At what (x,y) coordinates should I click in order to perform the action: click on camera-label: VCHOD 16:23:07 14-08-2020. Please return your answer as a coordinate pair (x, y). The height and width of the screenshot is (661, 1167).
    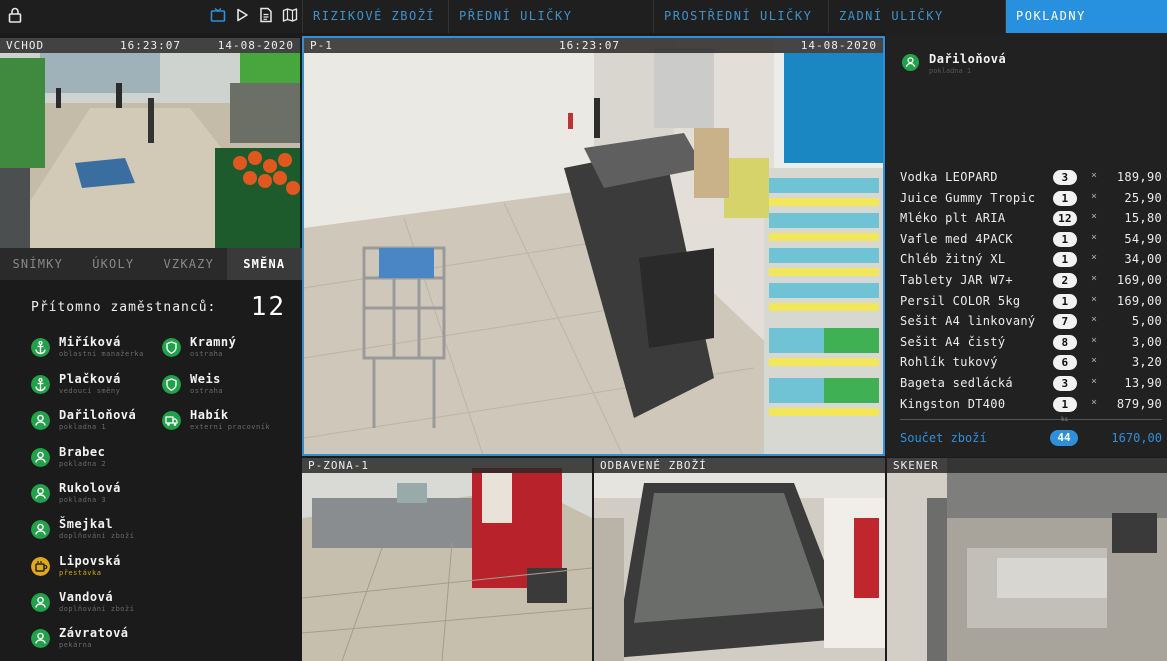
    Looking at the image, I should click on (150, 45).